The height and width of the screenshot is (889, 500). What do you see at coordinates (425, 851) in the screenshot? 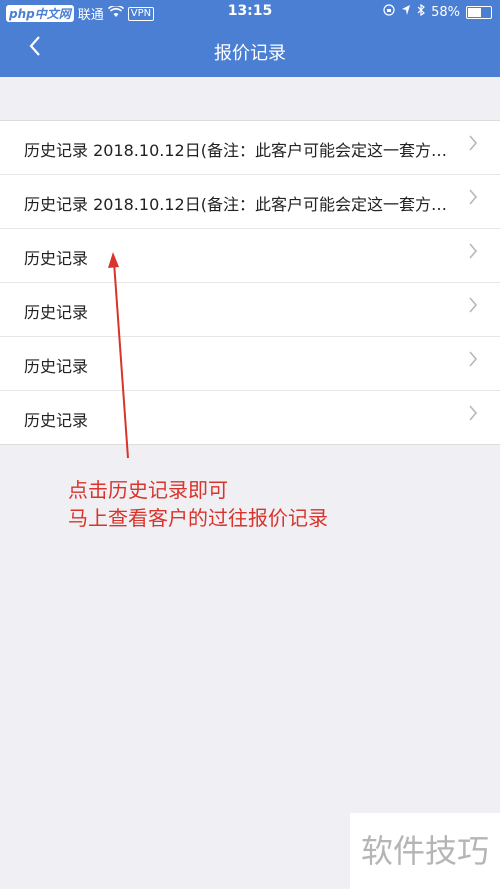
I see `watermark: 软件技巧` at bounding box center [425, 851].